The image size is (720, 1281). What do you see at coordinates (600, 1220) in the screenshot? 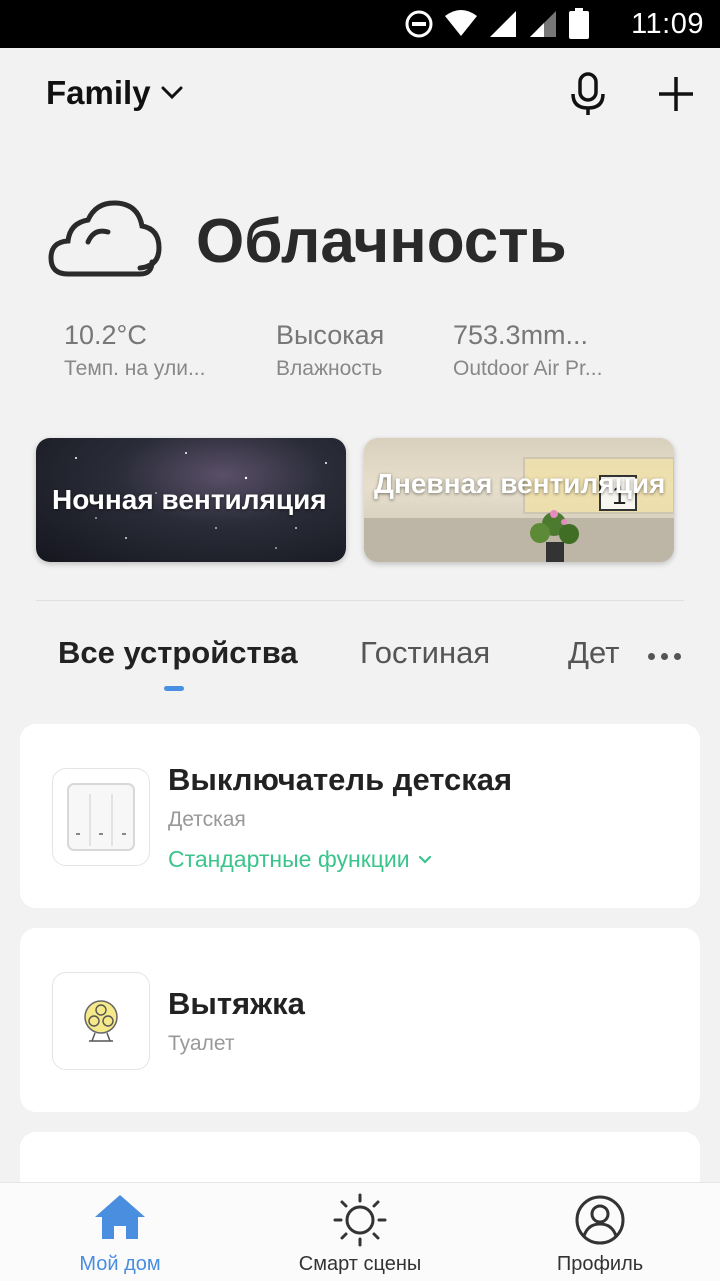
I see `profile-icon` at bounding box center [600, 1220].